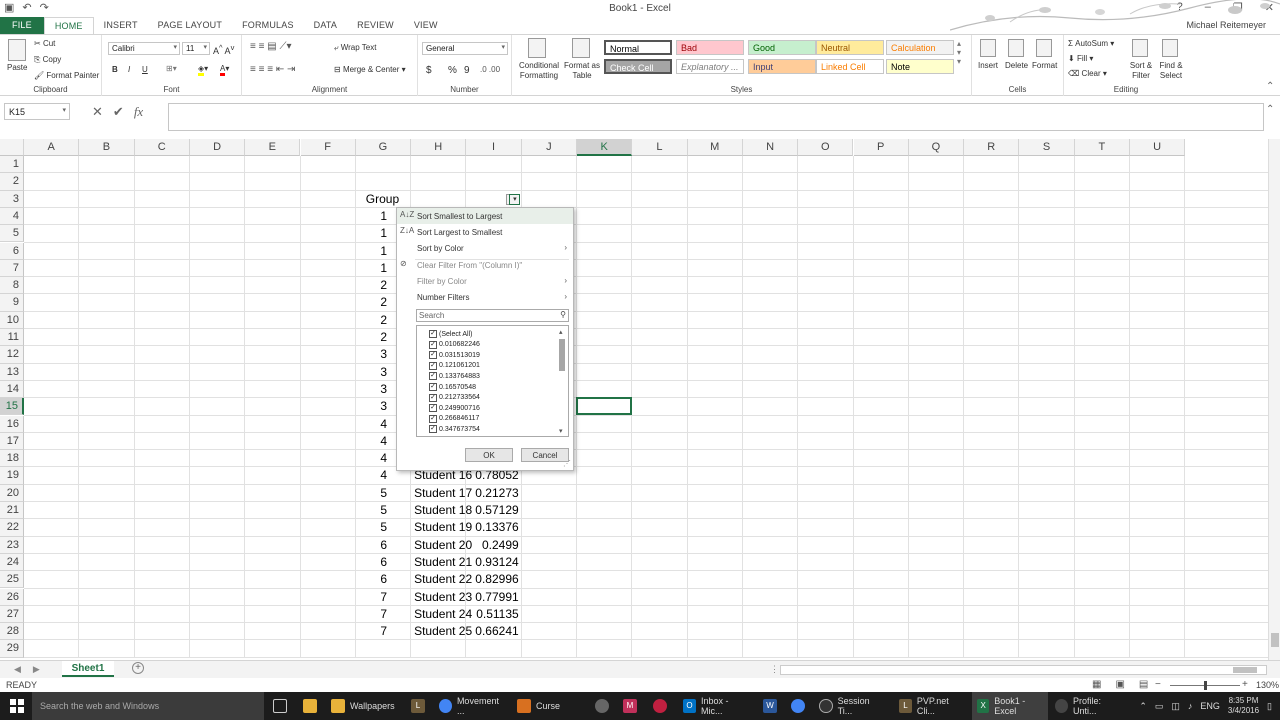  What do you see at coordinates (12, 286) in the screenshot?
I see `row-header-8: 8` at bounding box center [12, 286].